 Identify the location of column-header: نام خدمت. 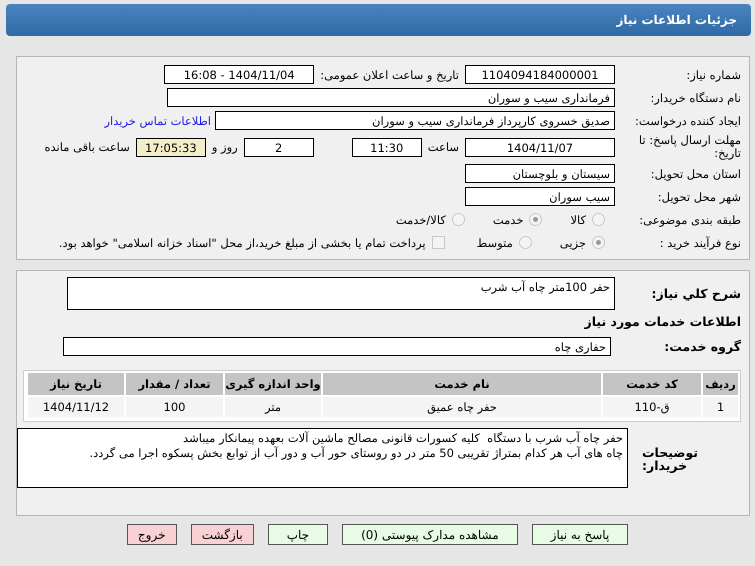
(462, 384).